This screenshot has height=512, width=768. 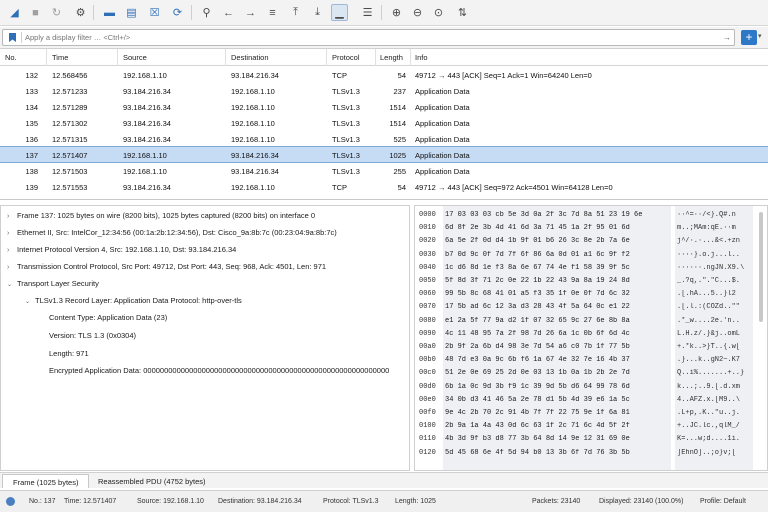 I want to click on column-header-length: Length, so click(x=391, y=57).